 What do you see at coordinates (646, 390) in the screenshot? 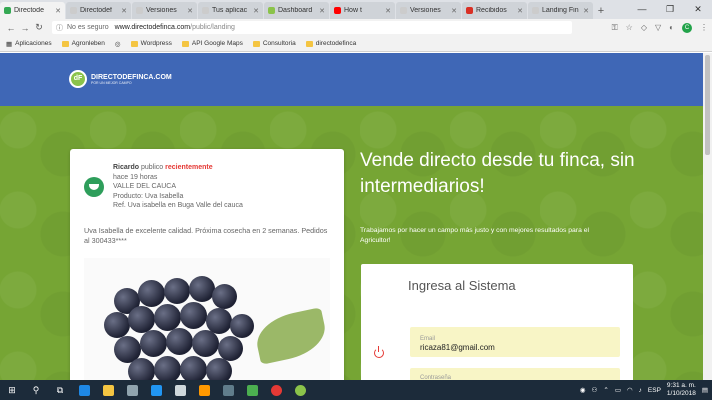
I see `system-tray: ◉ ⚇ ⌃ ▭ ◠ ♪ ESP 9:31 a. m. 1/10/2018 ▤` at bounding box center [646, 390].